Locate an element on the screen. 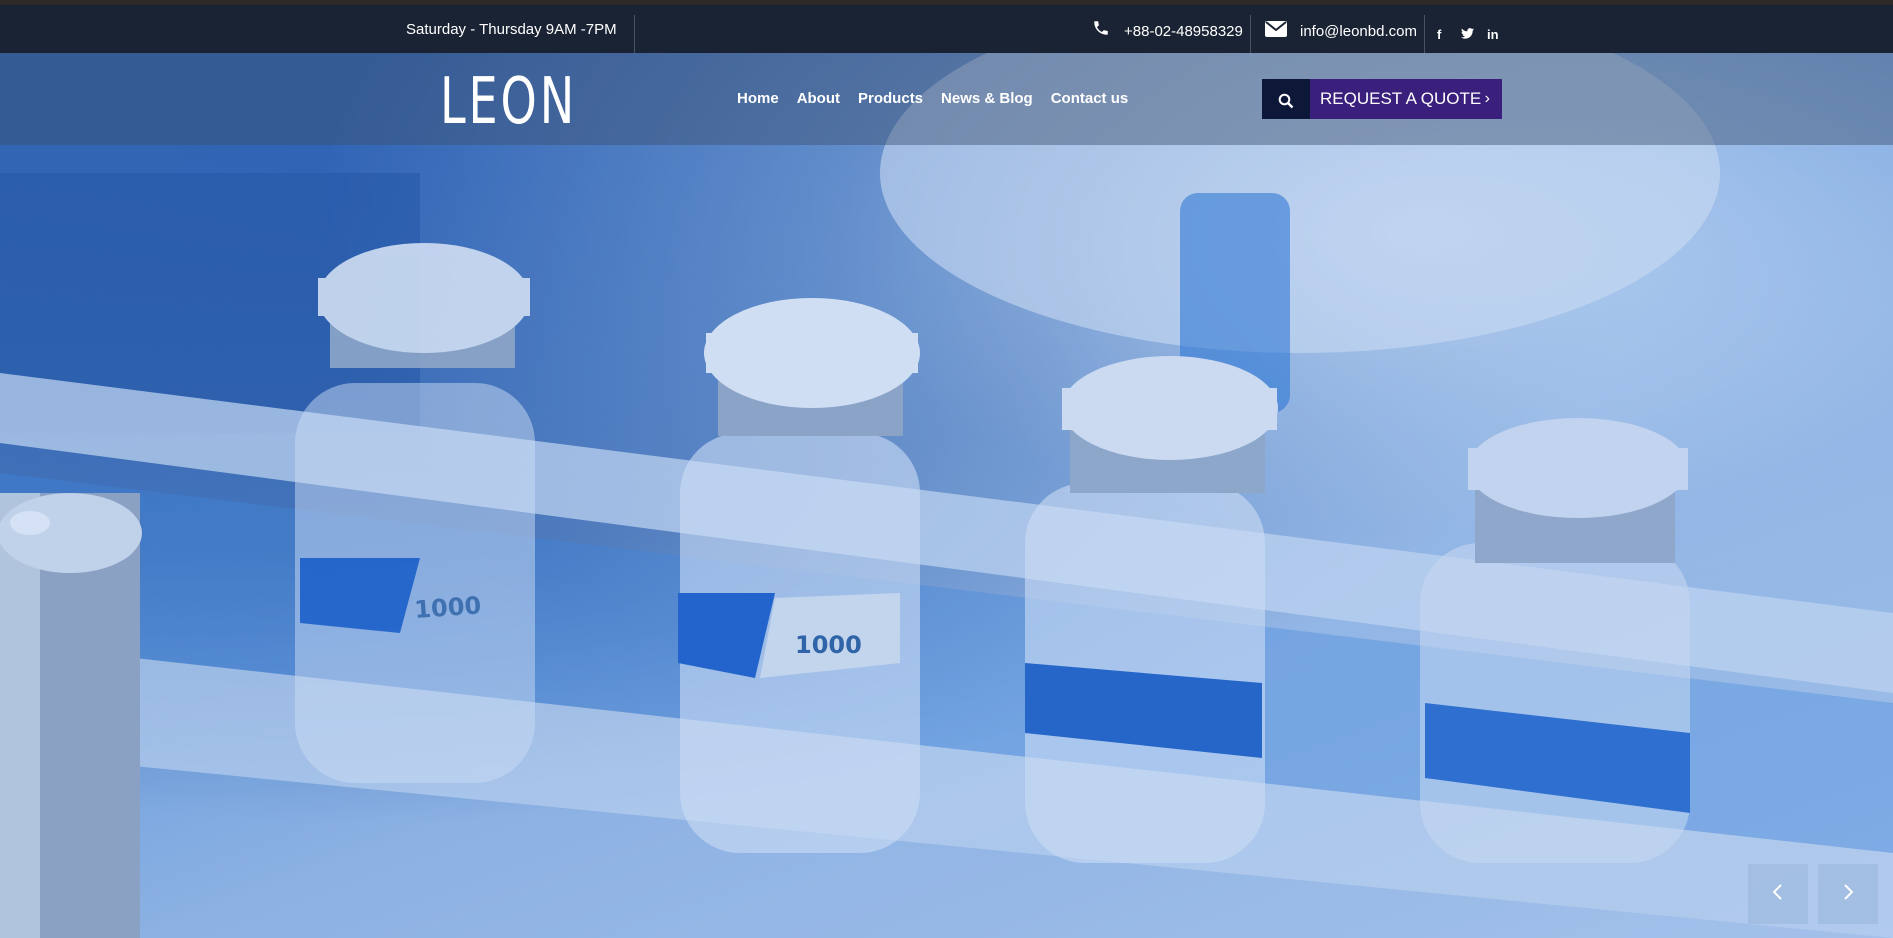 This screenshot has width=1893, height=938. opening-hours: Saturday - Thursday 9AM -7PM is located at coordinates (511, 29).